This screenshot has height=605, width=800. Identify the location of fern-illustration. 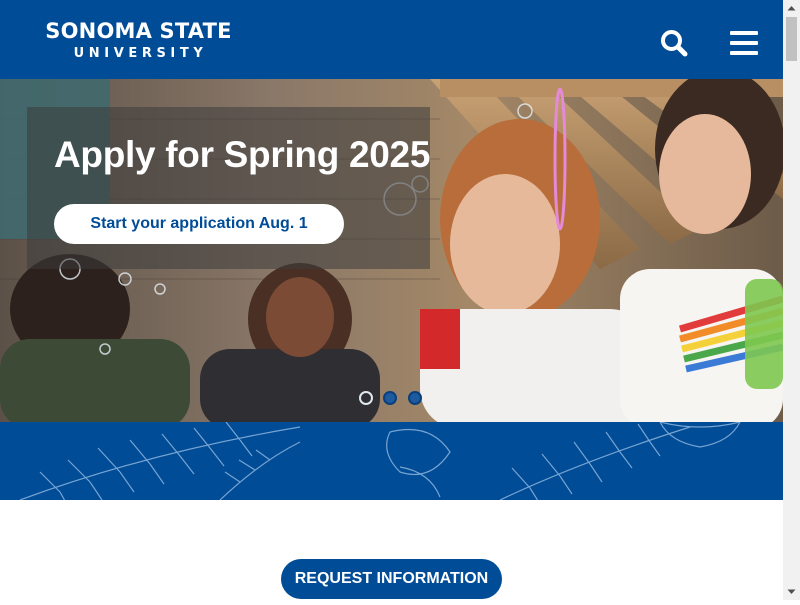
(380, 461).